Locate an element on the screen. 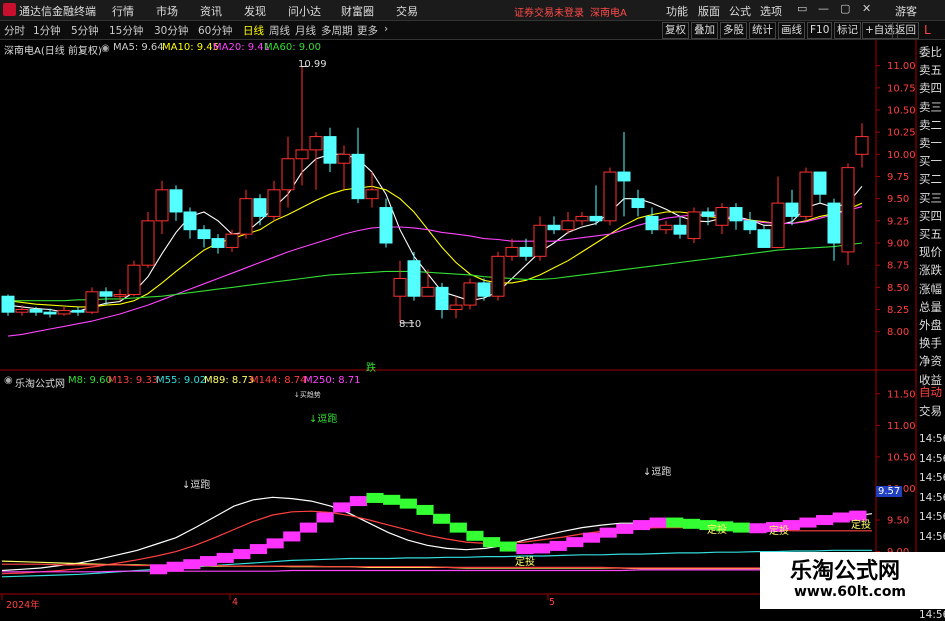  y-tick-label: 9.50 is located at coordinates (898, 199).